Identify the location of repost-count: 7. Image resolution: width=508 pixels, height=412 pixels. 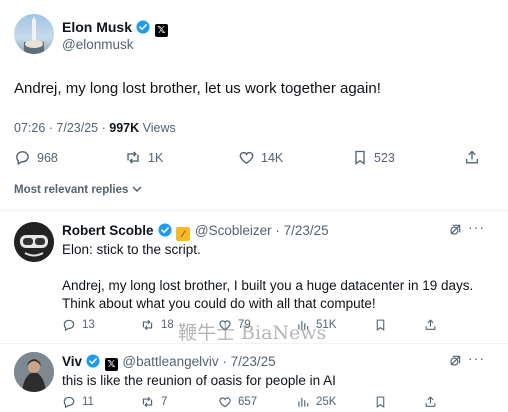
(164, 402).